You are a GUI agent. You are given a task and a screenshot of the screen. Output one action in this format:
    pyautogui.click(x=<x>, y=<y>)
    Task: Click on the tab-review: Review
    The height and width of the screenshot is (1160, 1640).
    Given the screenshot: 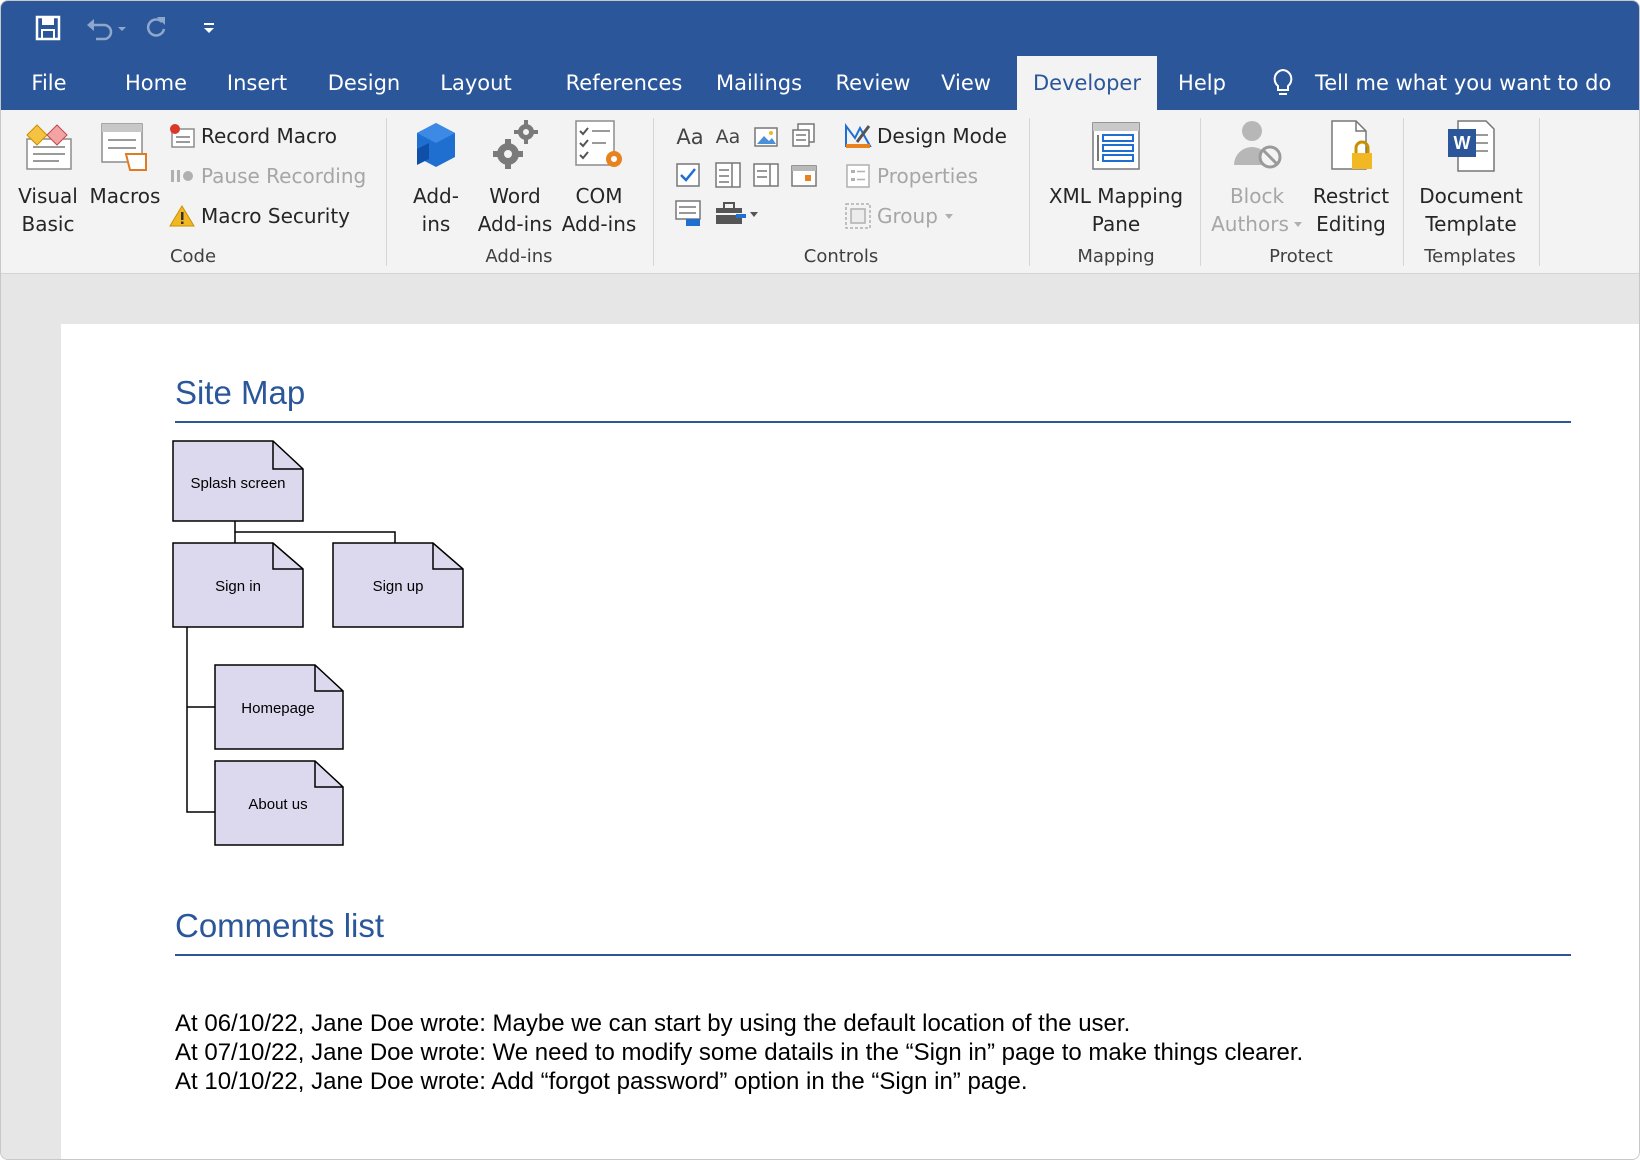 What is the action you would take?
    pyautogui.click(x=873, y=83)
    